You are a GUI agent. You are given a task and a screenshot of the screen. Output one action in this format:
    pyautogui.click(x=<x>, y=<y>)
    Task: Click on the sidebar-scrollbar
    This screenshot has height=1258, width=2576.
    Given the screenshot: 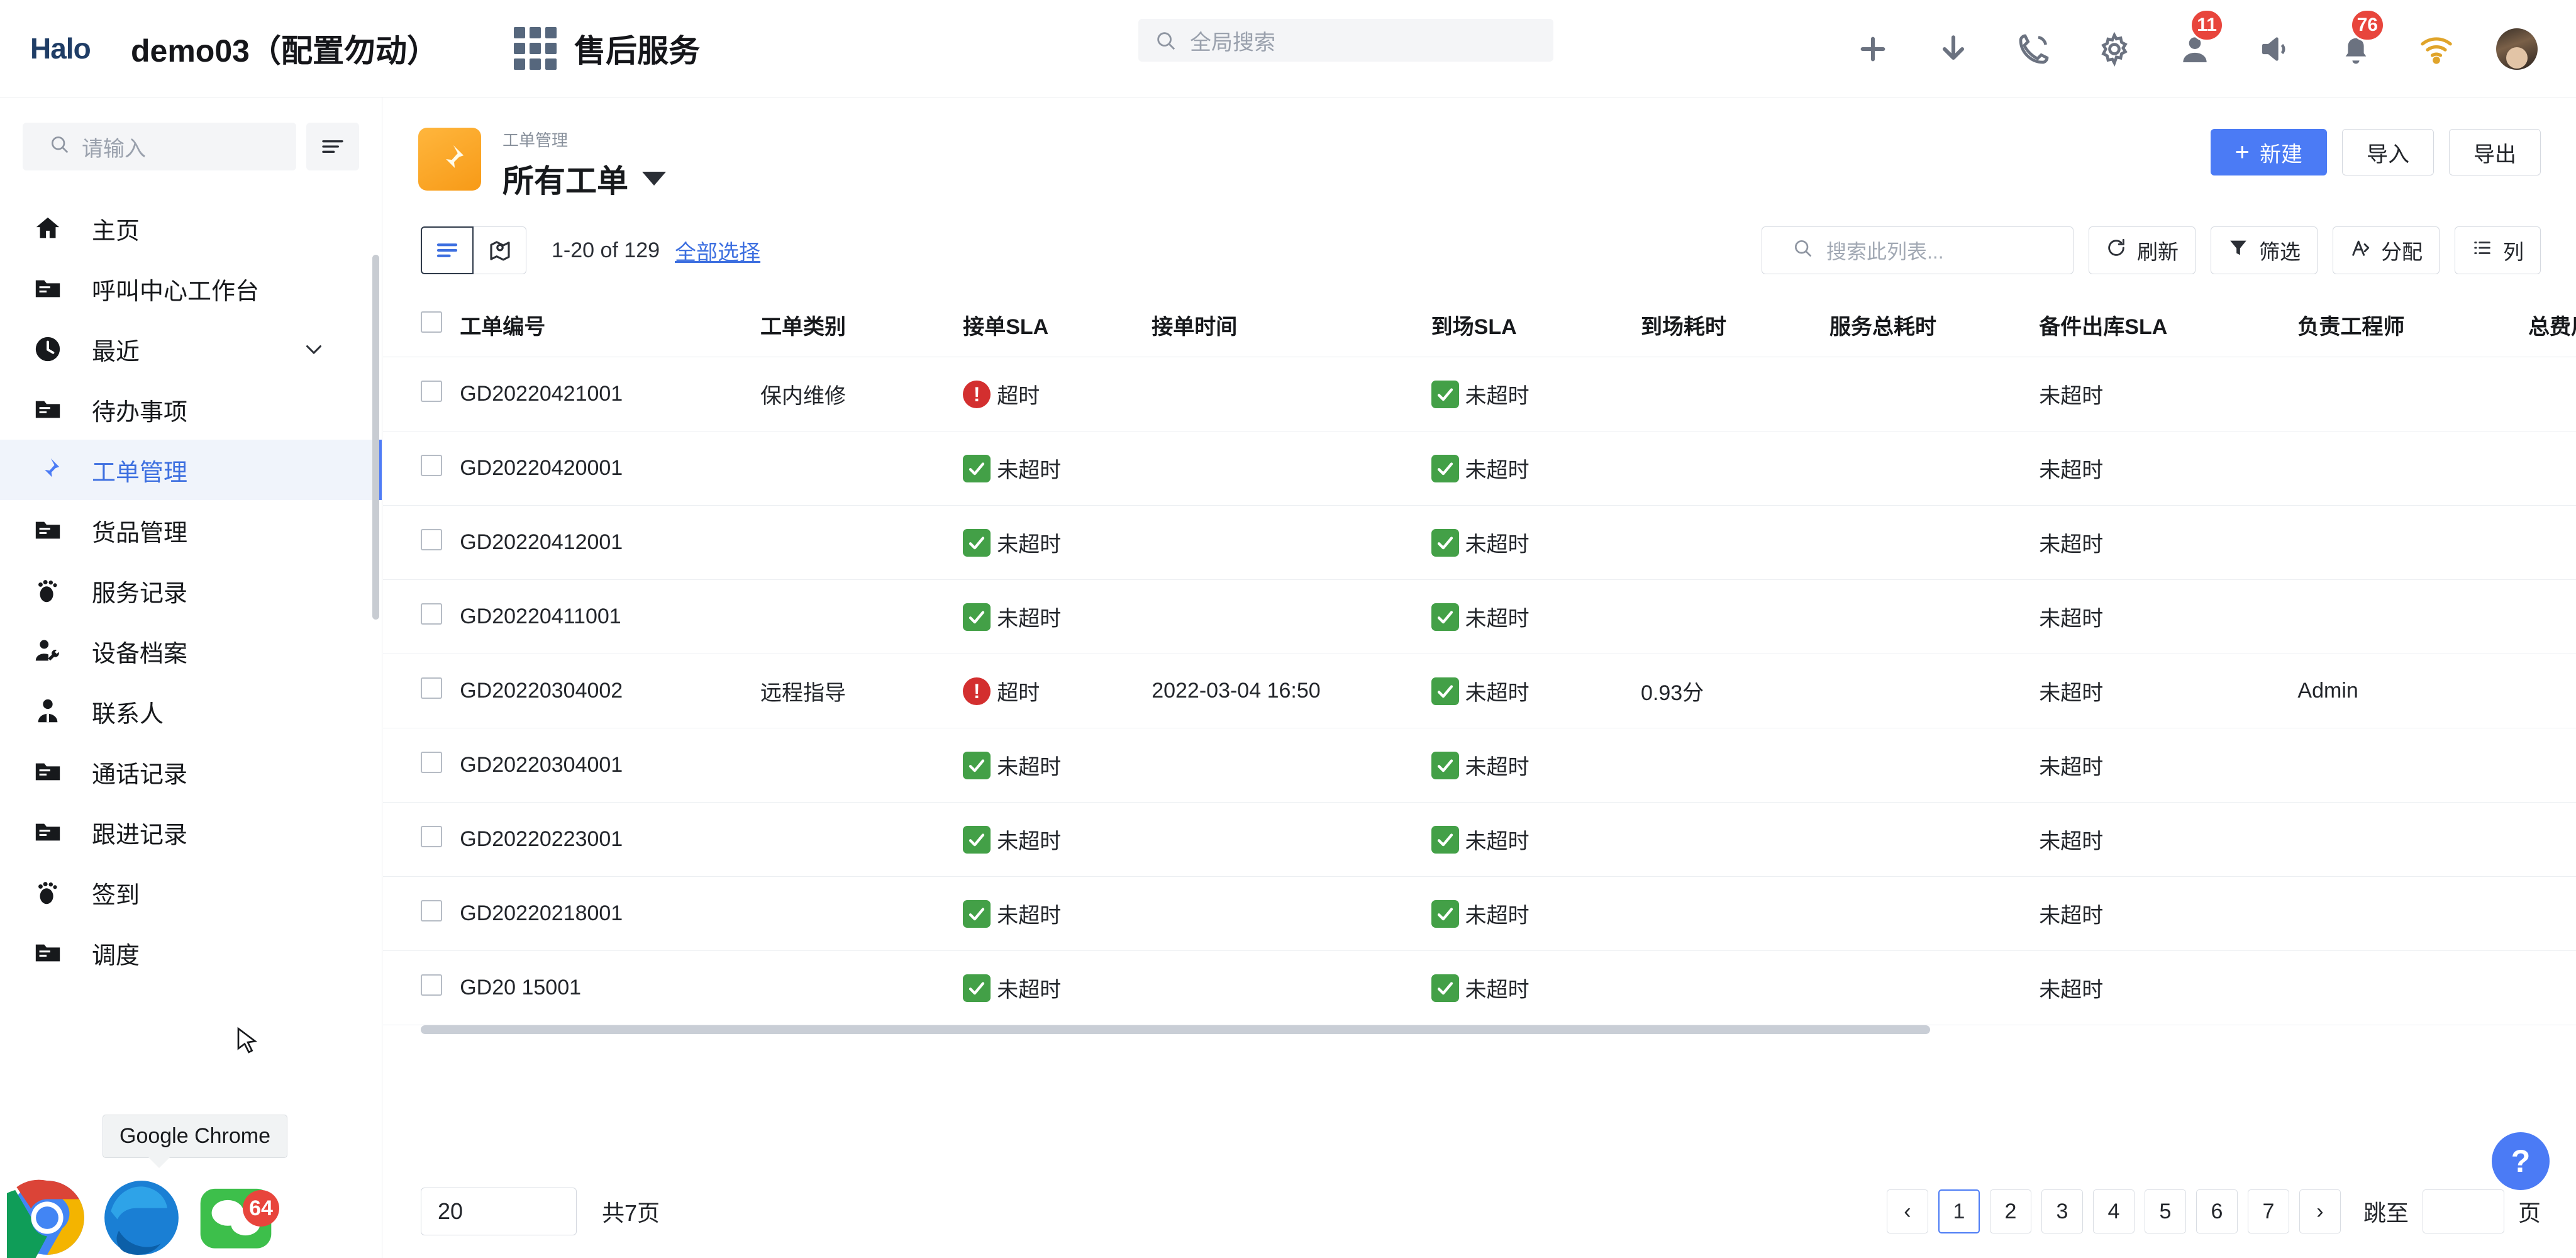 What is the action you would take?
    pyautogui.click(x=375, y=438)
    